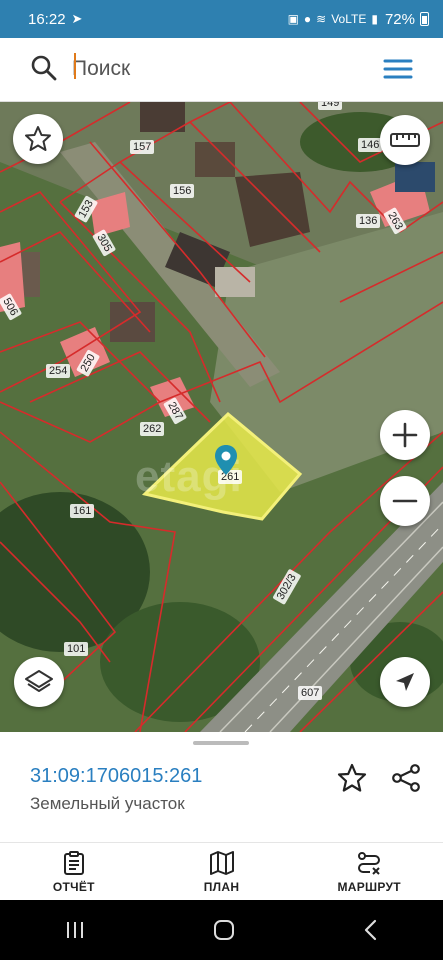 The width and height of the screenshot is (443, 960). Describe the element at coordinates (406, 778) in the screenshot. I see `share-icon` at that location.